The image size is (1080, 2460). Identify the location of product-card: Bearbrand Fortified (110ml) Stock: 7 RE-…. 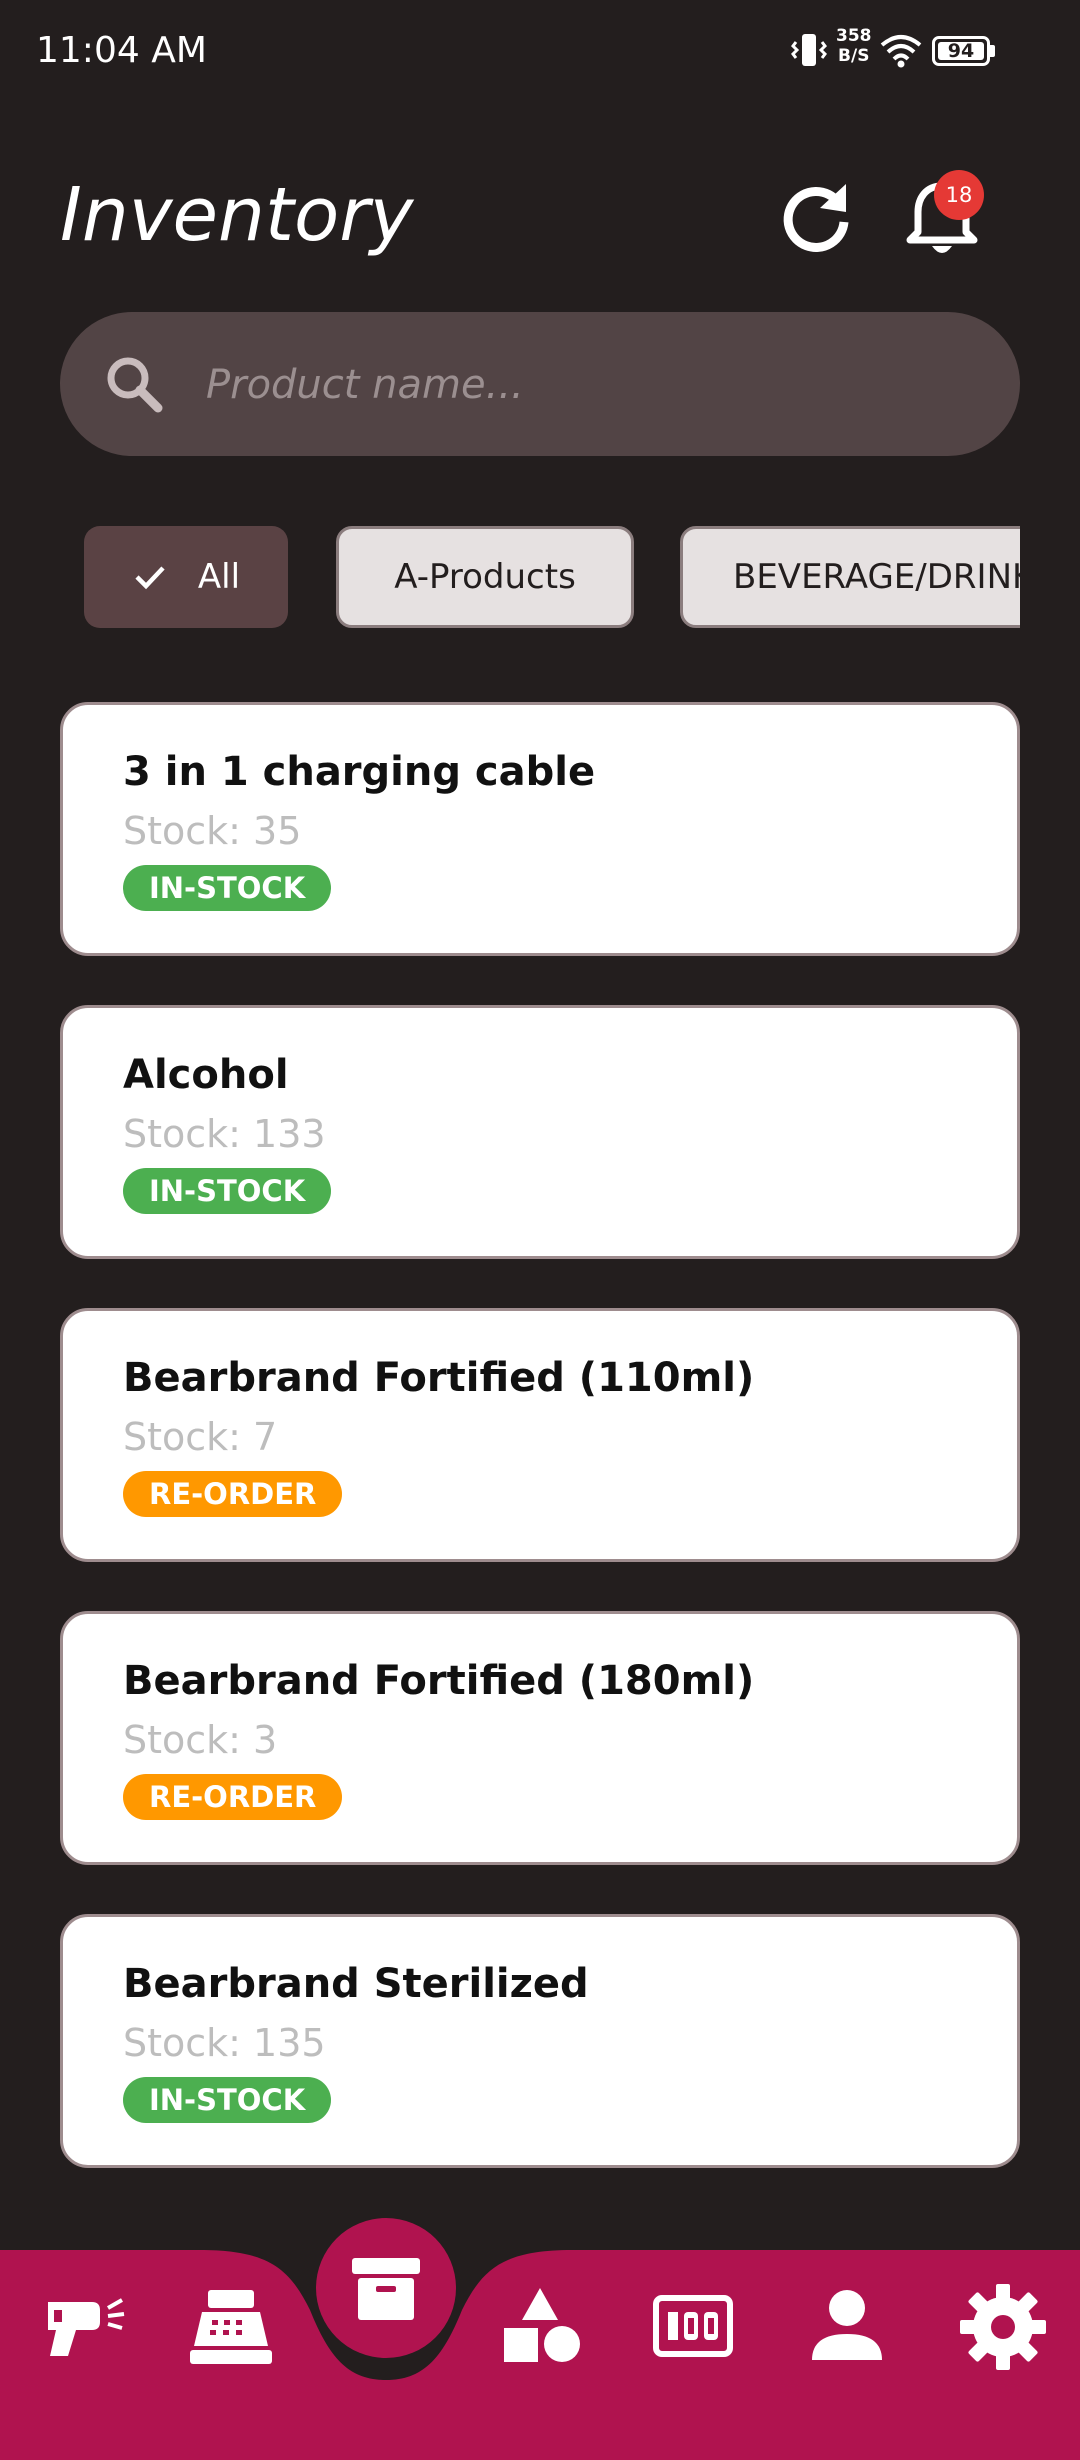
(540, 1435).